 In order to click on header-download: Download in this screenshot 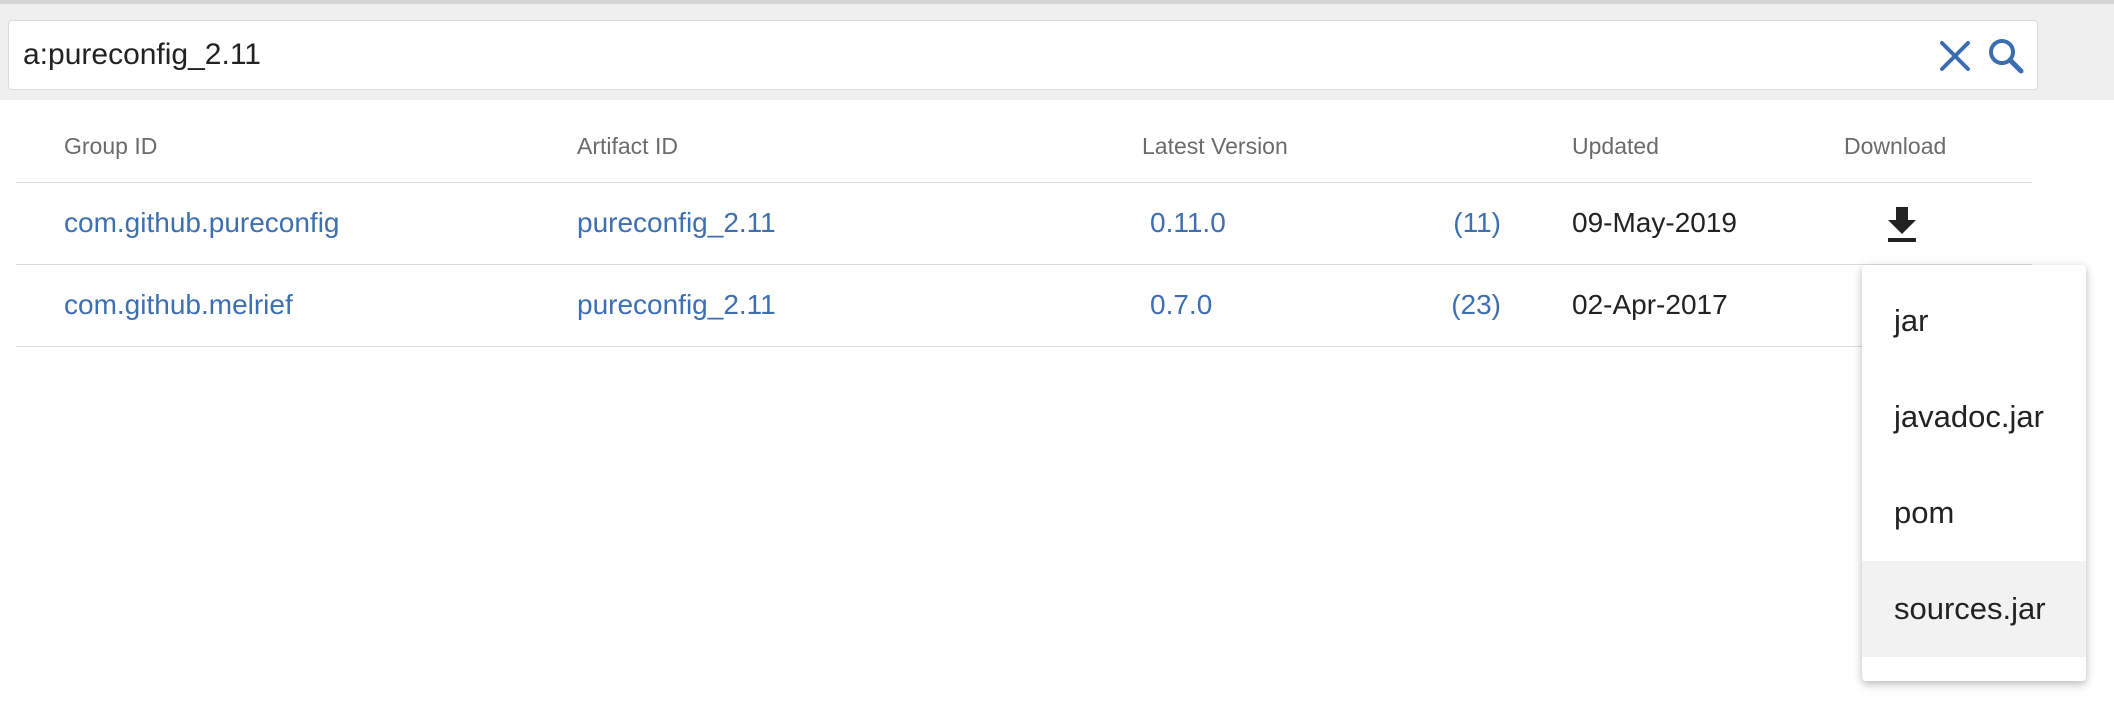, I will do `click(1895, 146)`.